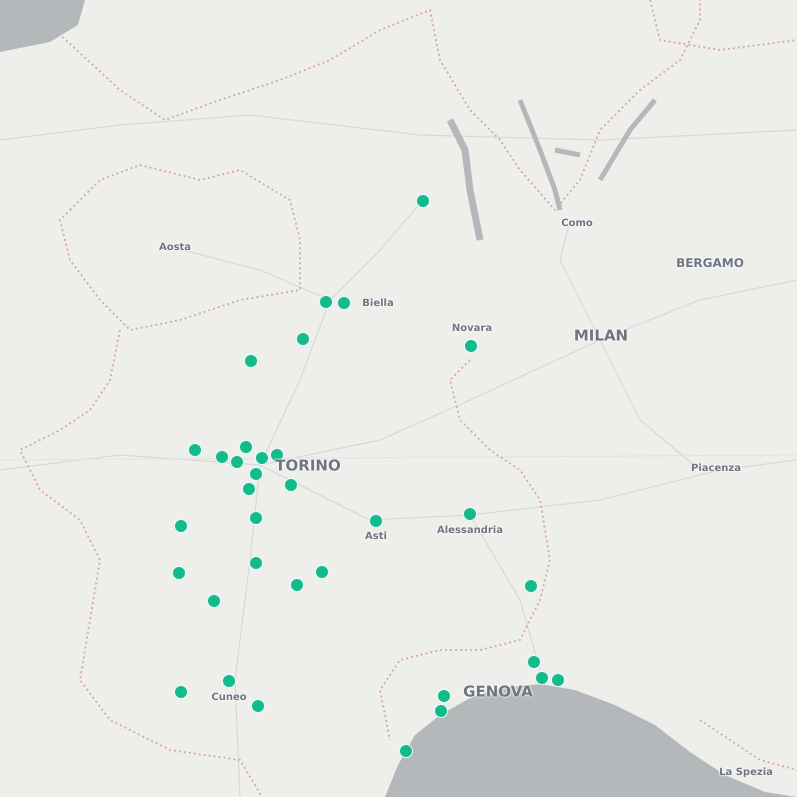 Image resolution: width=797 pixels, height=797 pixels. What do you see at coordinates (229, 698) in the screenshot?
I see `city-label: Cuneo` at bounding box center [229, 698].